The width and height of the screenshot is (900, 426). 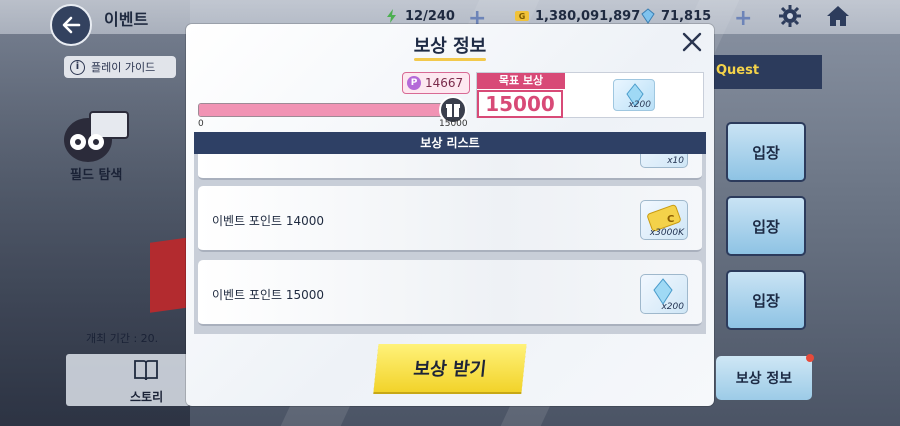 I want to click on target-reward-box: 목표 보상 15000 x200, so click(x=590, y=95).